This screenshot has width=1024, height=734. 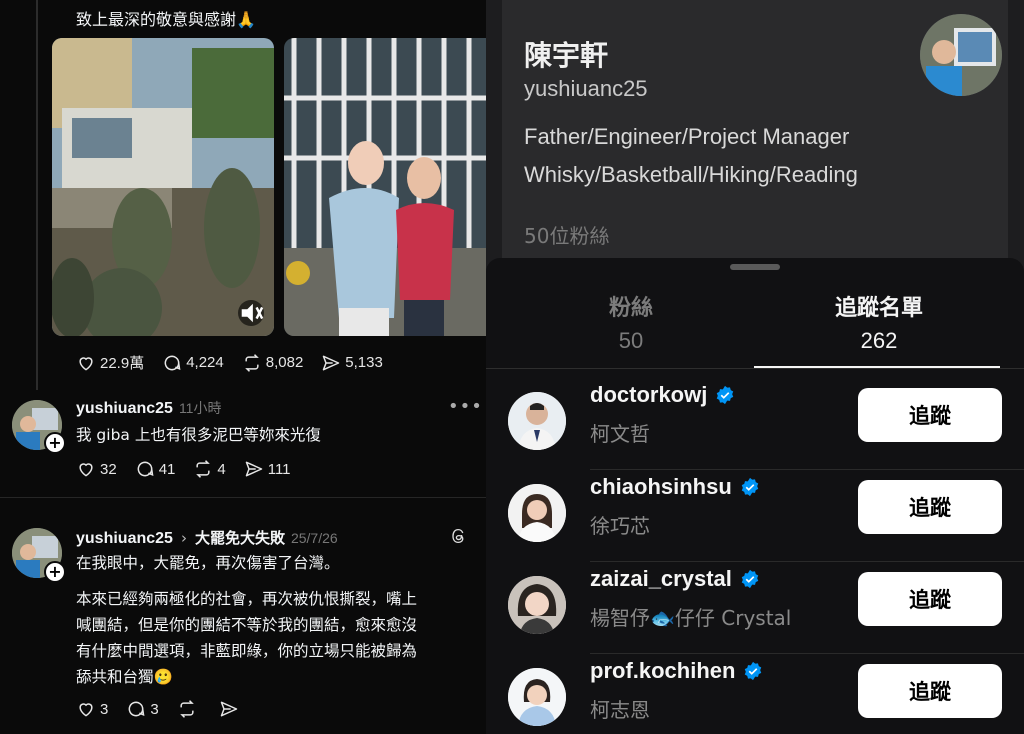 I want to click on post2-actions: 3 3, so click(x=168, y=709).